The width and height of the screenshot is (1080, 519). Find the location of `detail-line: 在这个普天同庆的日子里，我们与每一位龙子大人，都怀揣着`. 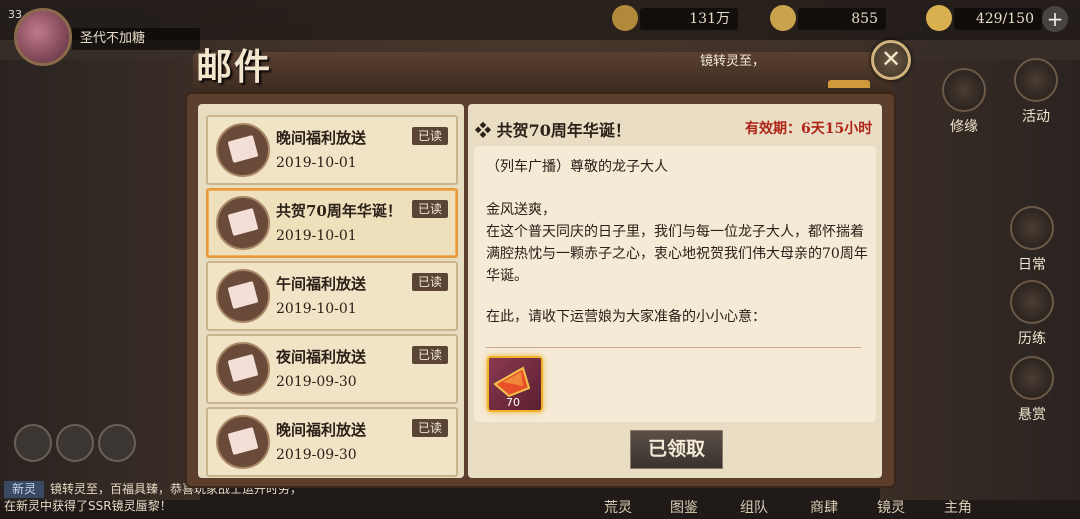

detail-line: 在这个普天同庆的日子里，我们与每一位龙子大人，都怀揣着 is located at coordinates (675, 232).